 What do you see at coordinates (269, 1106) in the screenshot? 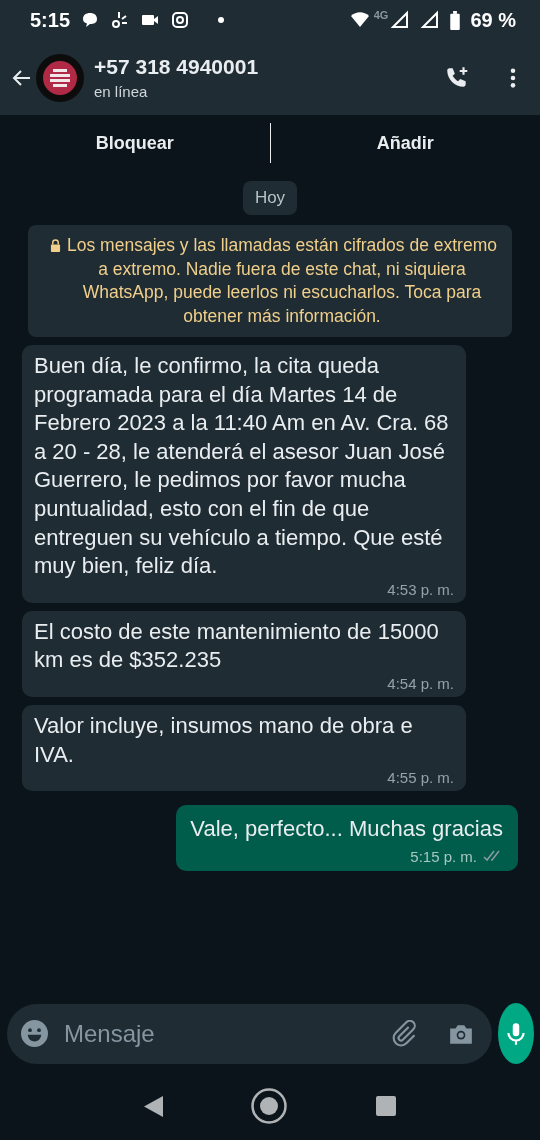
I see `home-nav-icon` at bounding box center [269, 1106].